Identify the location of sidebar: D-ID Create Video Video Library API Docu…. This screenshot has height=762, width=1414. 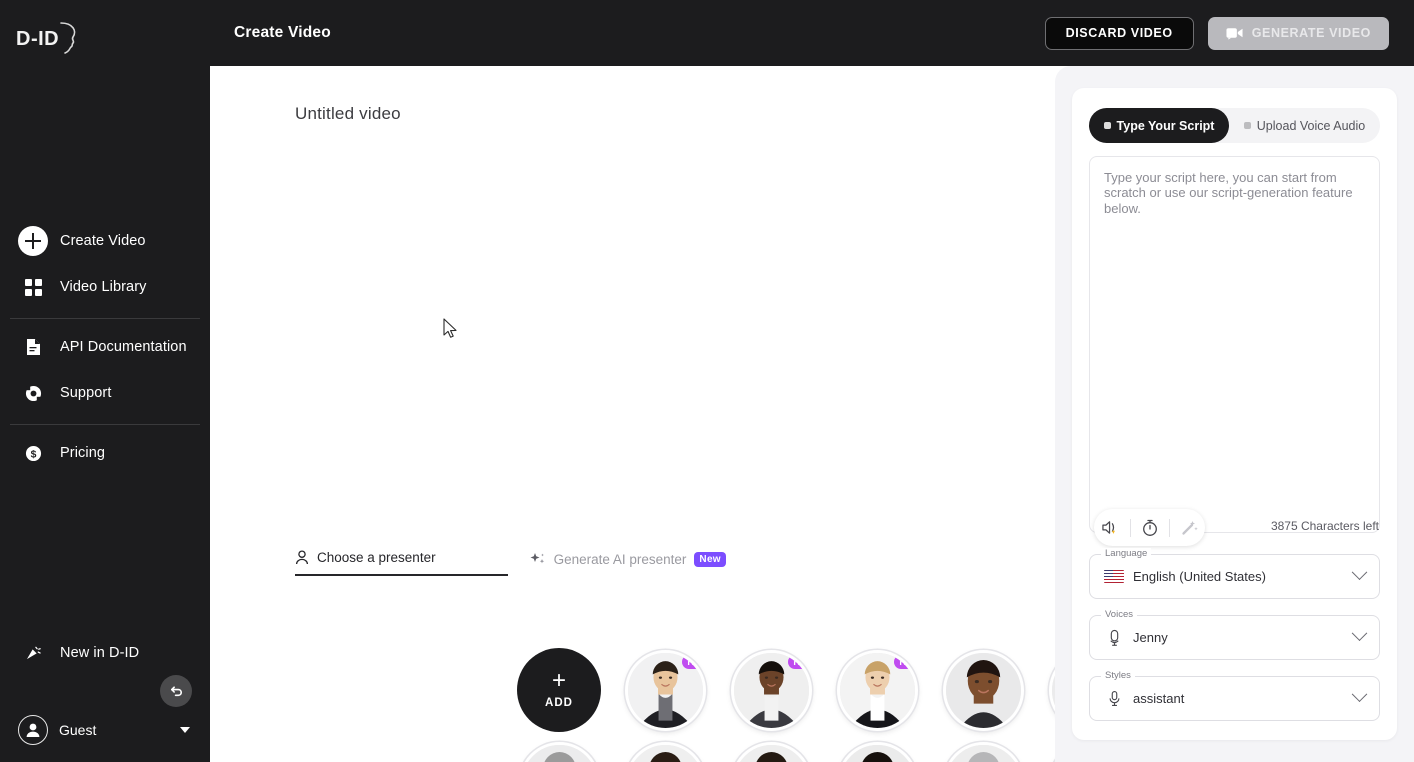
(105, 381).